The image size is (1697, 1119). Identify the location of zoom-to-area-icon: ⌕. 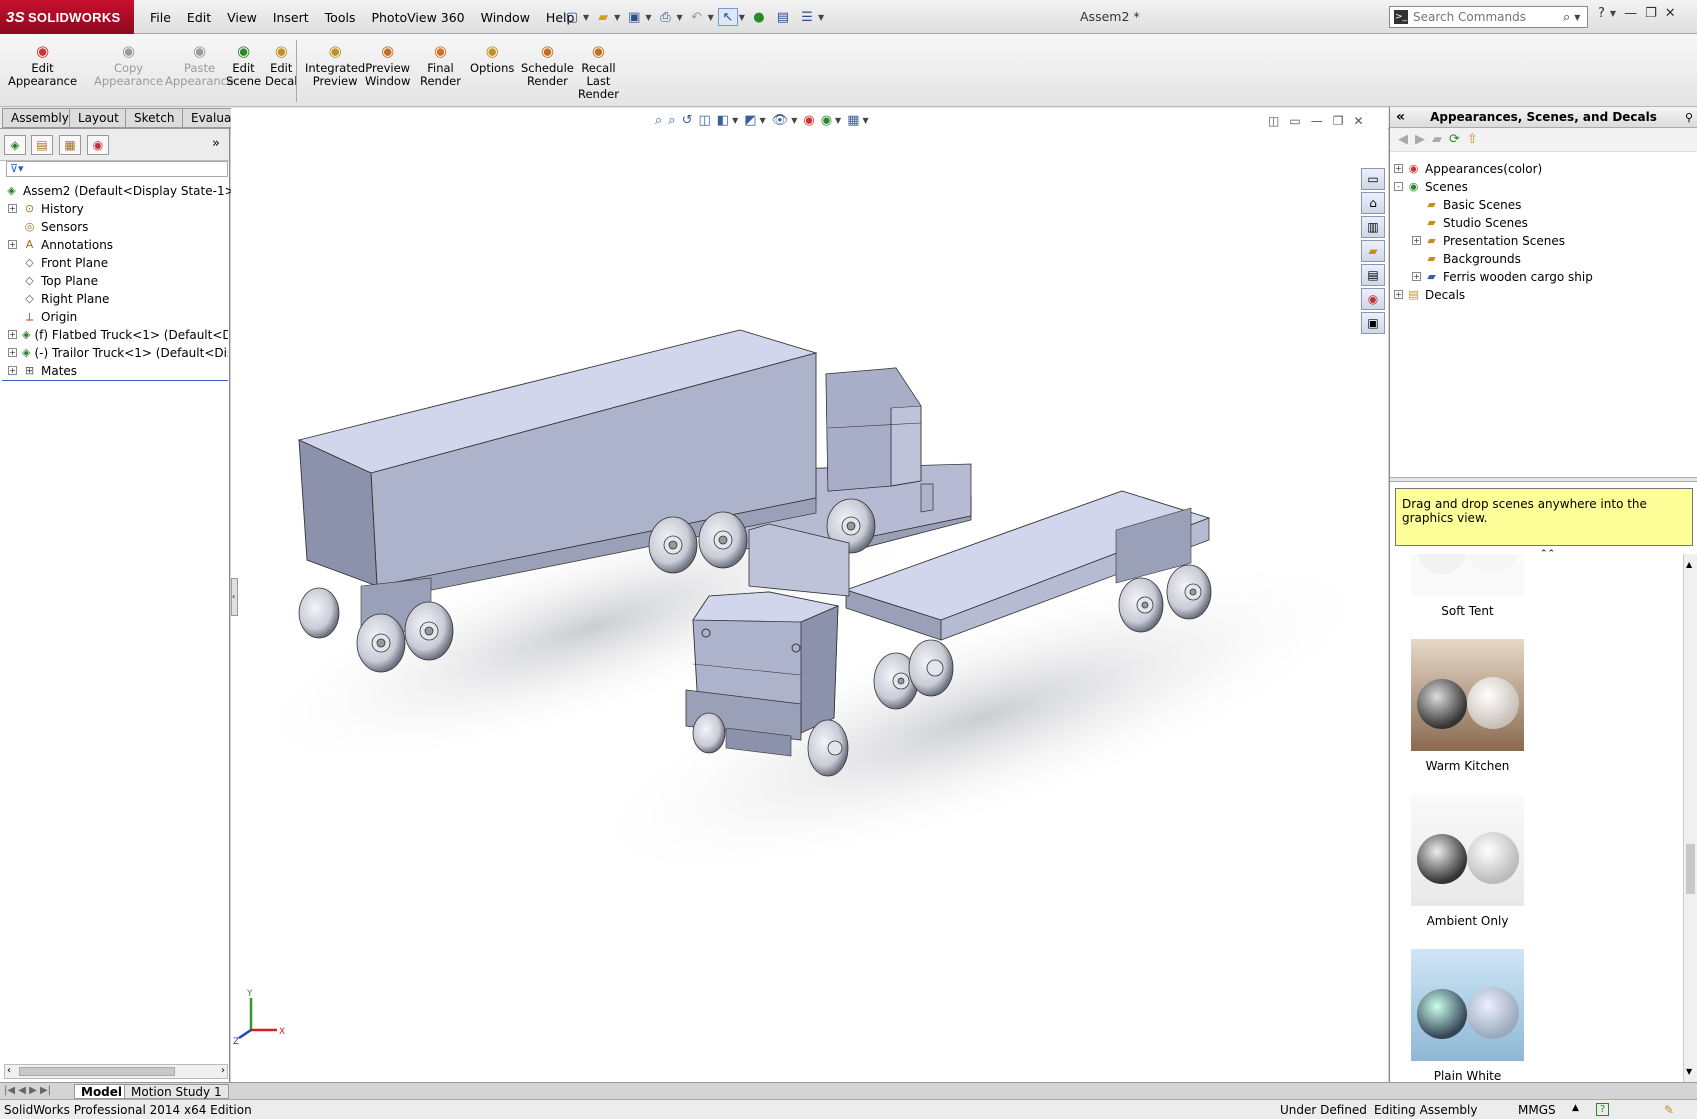
(671, 120).